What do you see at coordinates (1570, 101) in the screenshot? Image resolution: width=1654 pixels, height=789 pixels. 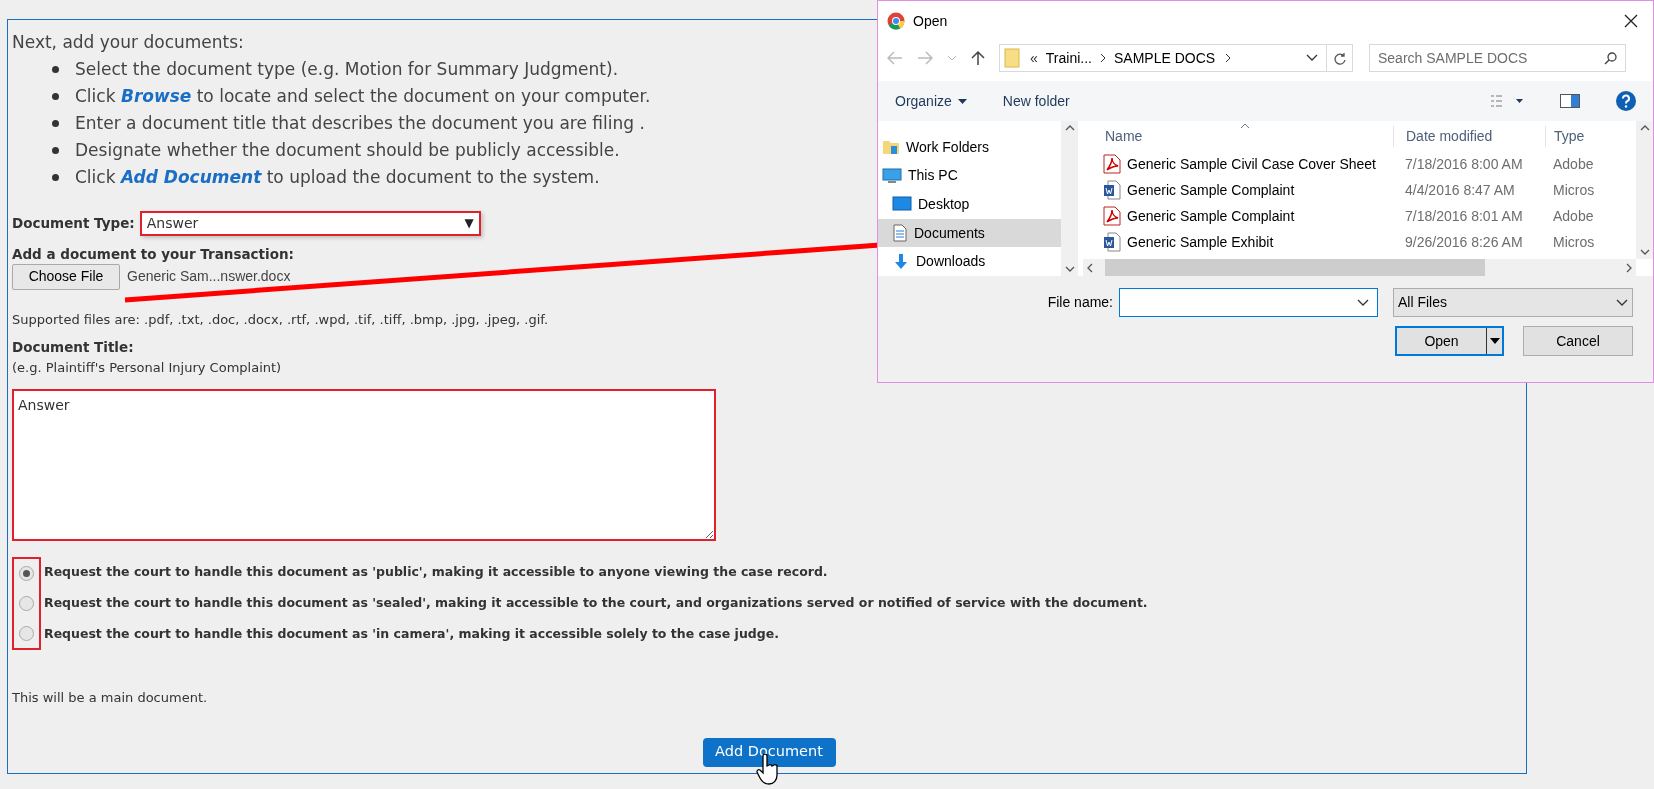 I see `preview-pane-icon` at bounding box center [1570, 101].